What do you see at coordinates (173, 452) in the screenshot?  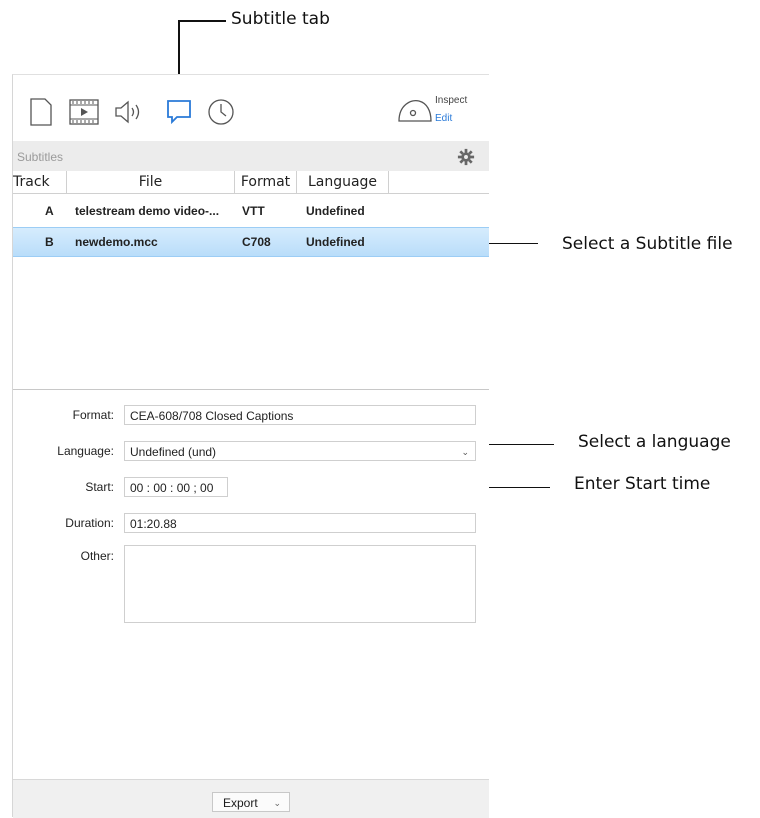 I see `language-select-value: Undefined (und)` at bounding box center [173, 452].